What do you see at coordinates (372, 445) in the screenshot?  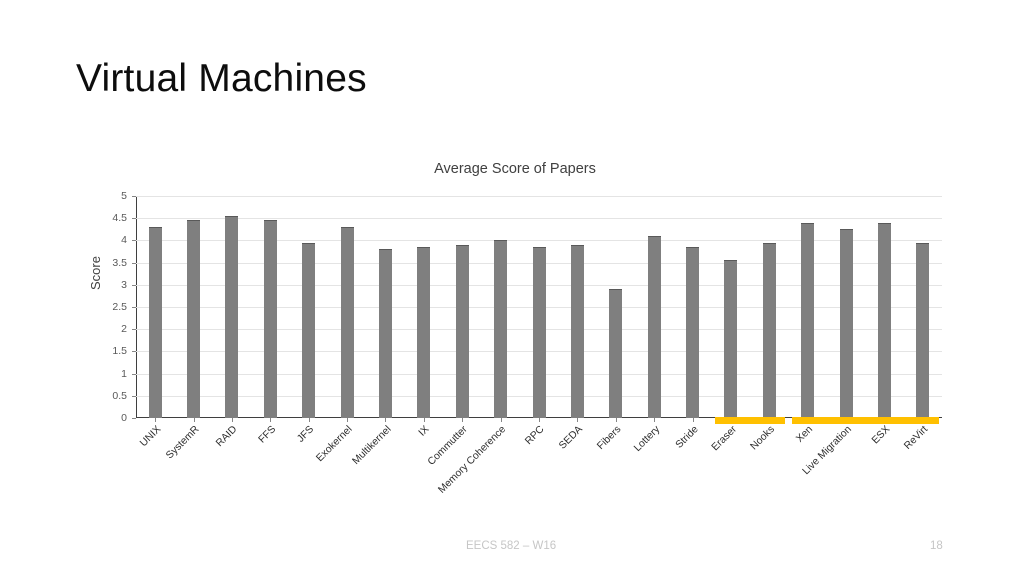 I see `x-axis-tick-label: Multikernel` at bounding box center [372, 445].